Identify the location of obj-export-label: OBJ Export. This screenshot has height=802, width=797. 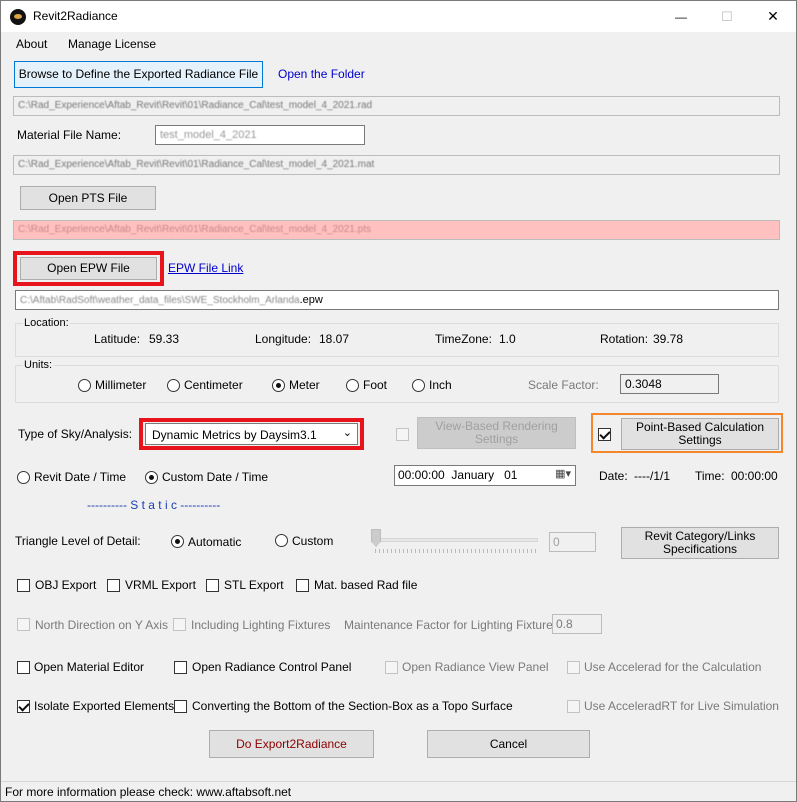
(66, 585).